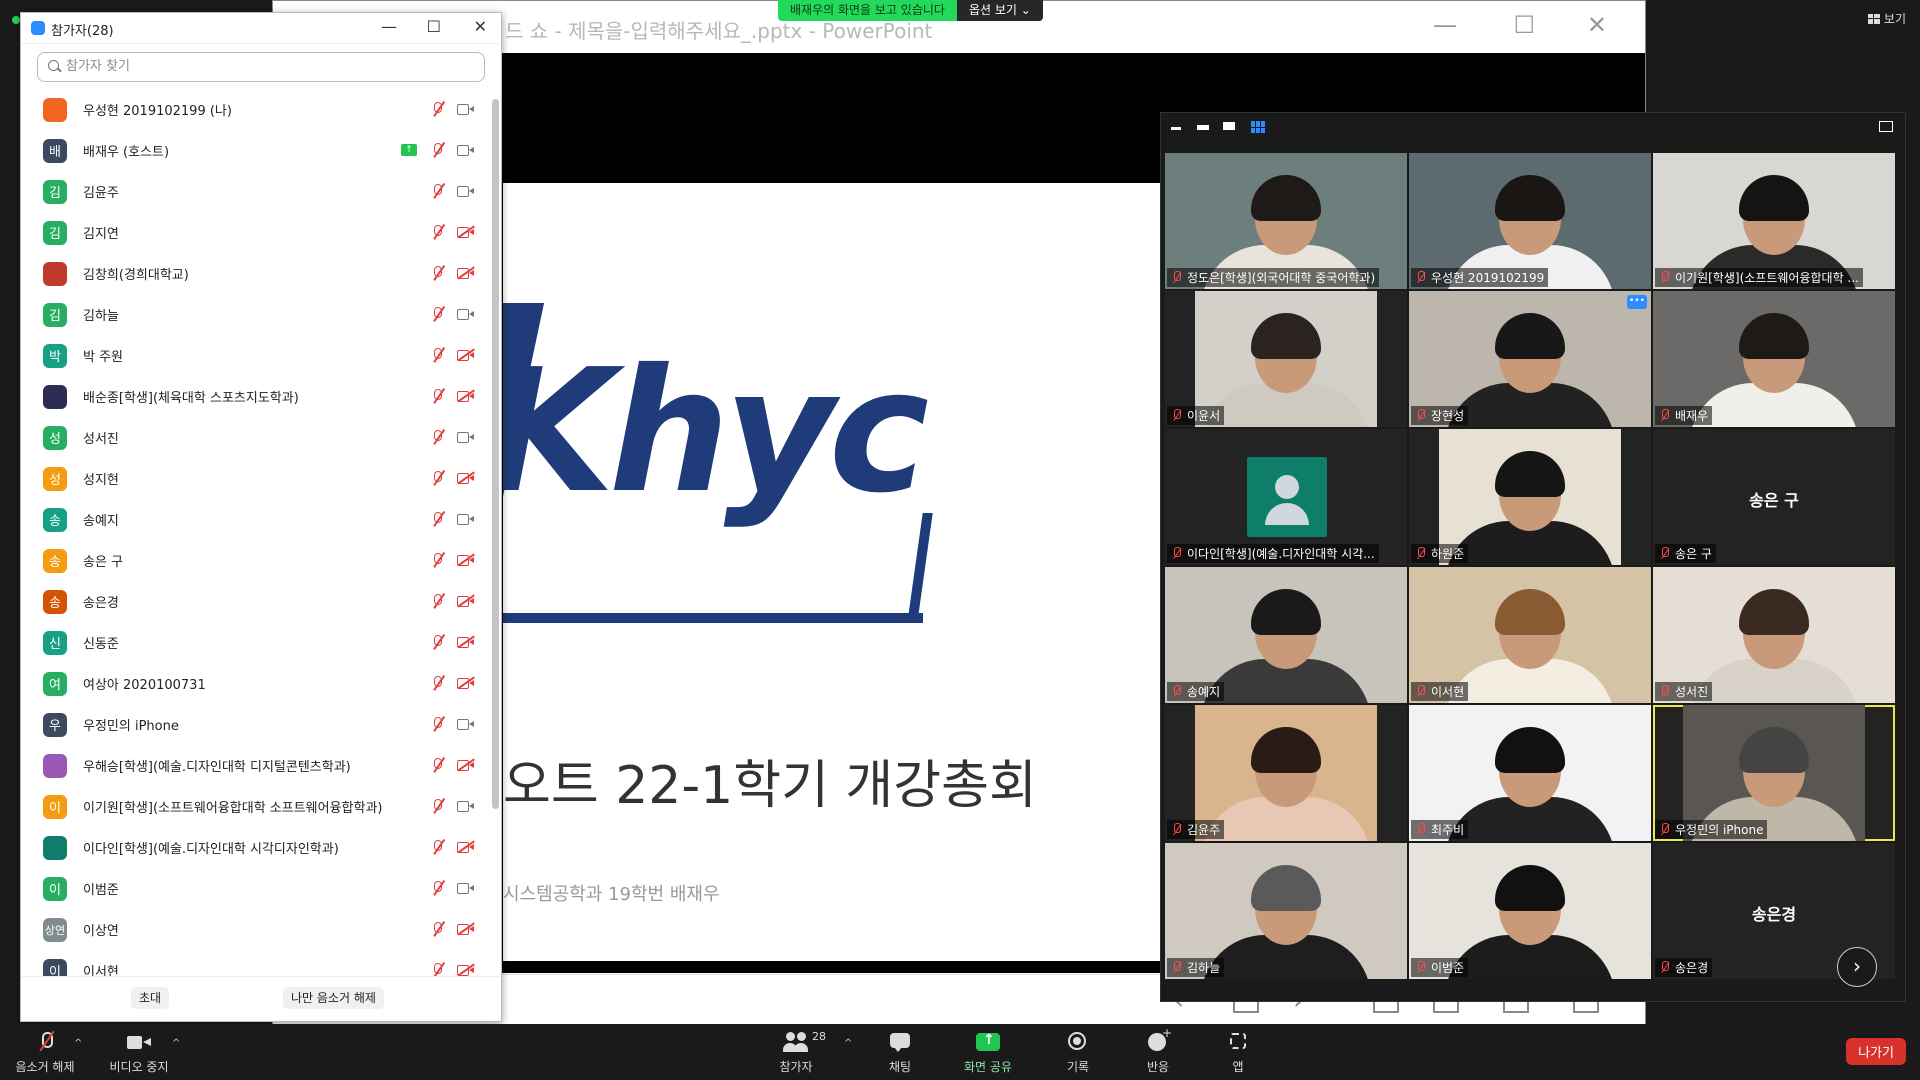 This screenshot has height=1080, width=1920. I want to click on unmute-me-button: 나만 음소거 해제, so click(333, 998).